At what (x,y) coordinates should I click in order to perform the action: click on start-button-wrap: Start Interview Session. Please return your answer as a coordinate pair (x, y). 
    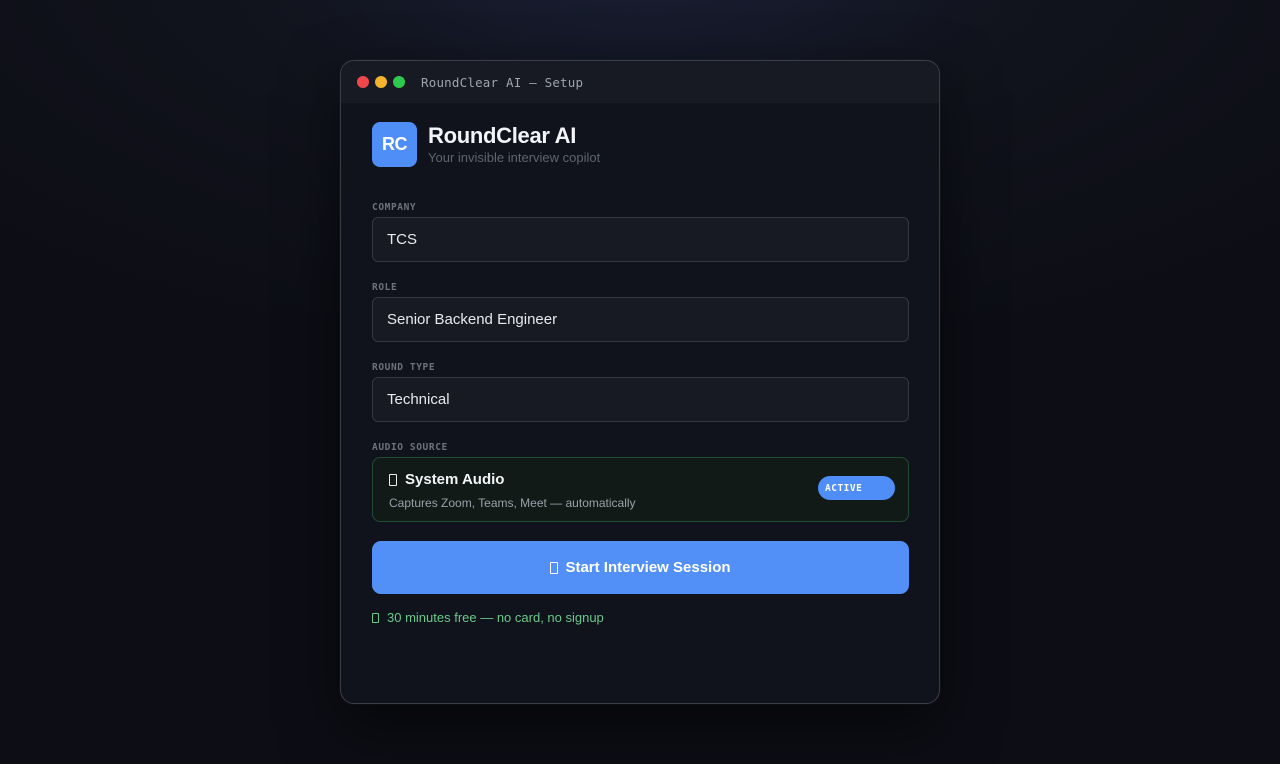
    Looking at the image, I should click on (640, 567).